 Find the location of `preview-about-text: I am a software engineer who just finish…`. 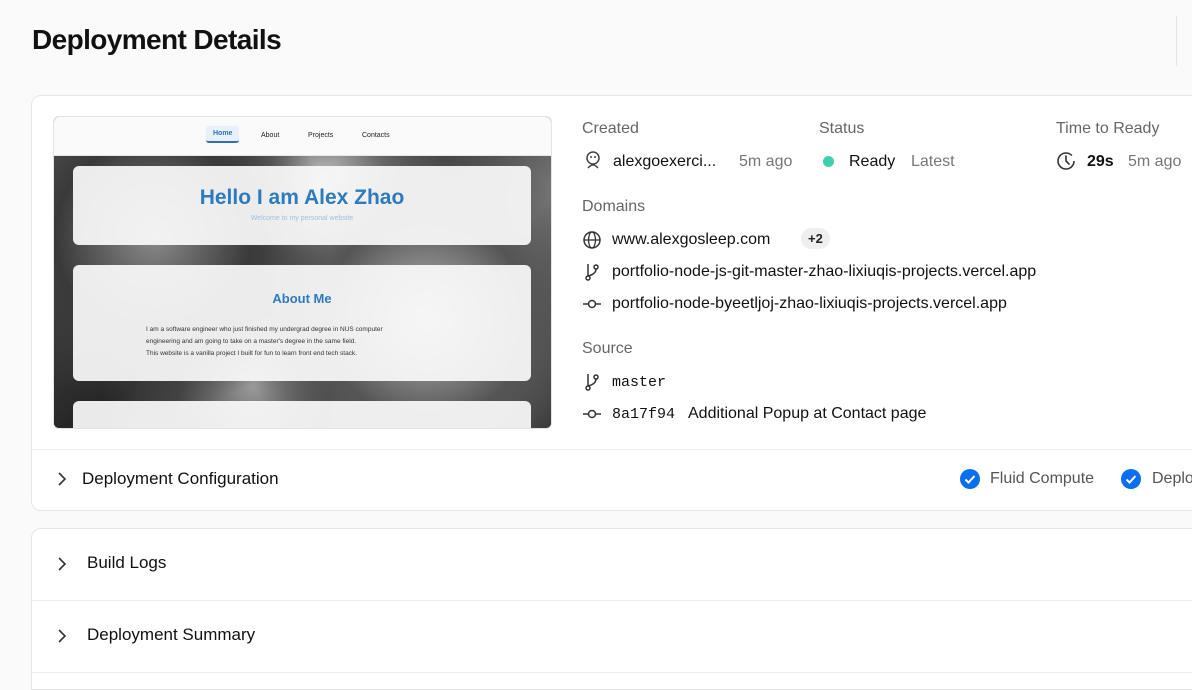

preview-about-text: I am a software engineer who just finish… is located at coordinates (302, 342).